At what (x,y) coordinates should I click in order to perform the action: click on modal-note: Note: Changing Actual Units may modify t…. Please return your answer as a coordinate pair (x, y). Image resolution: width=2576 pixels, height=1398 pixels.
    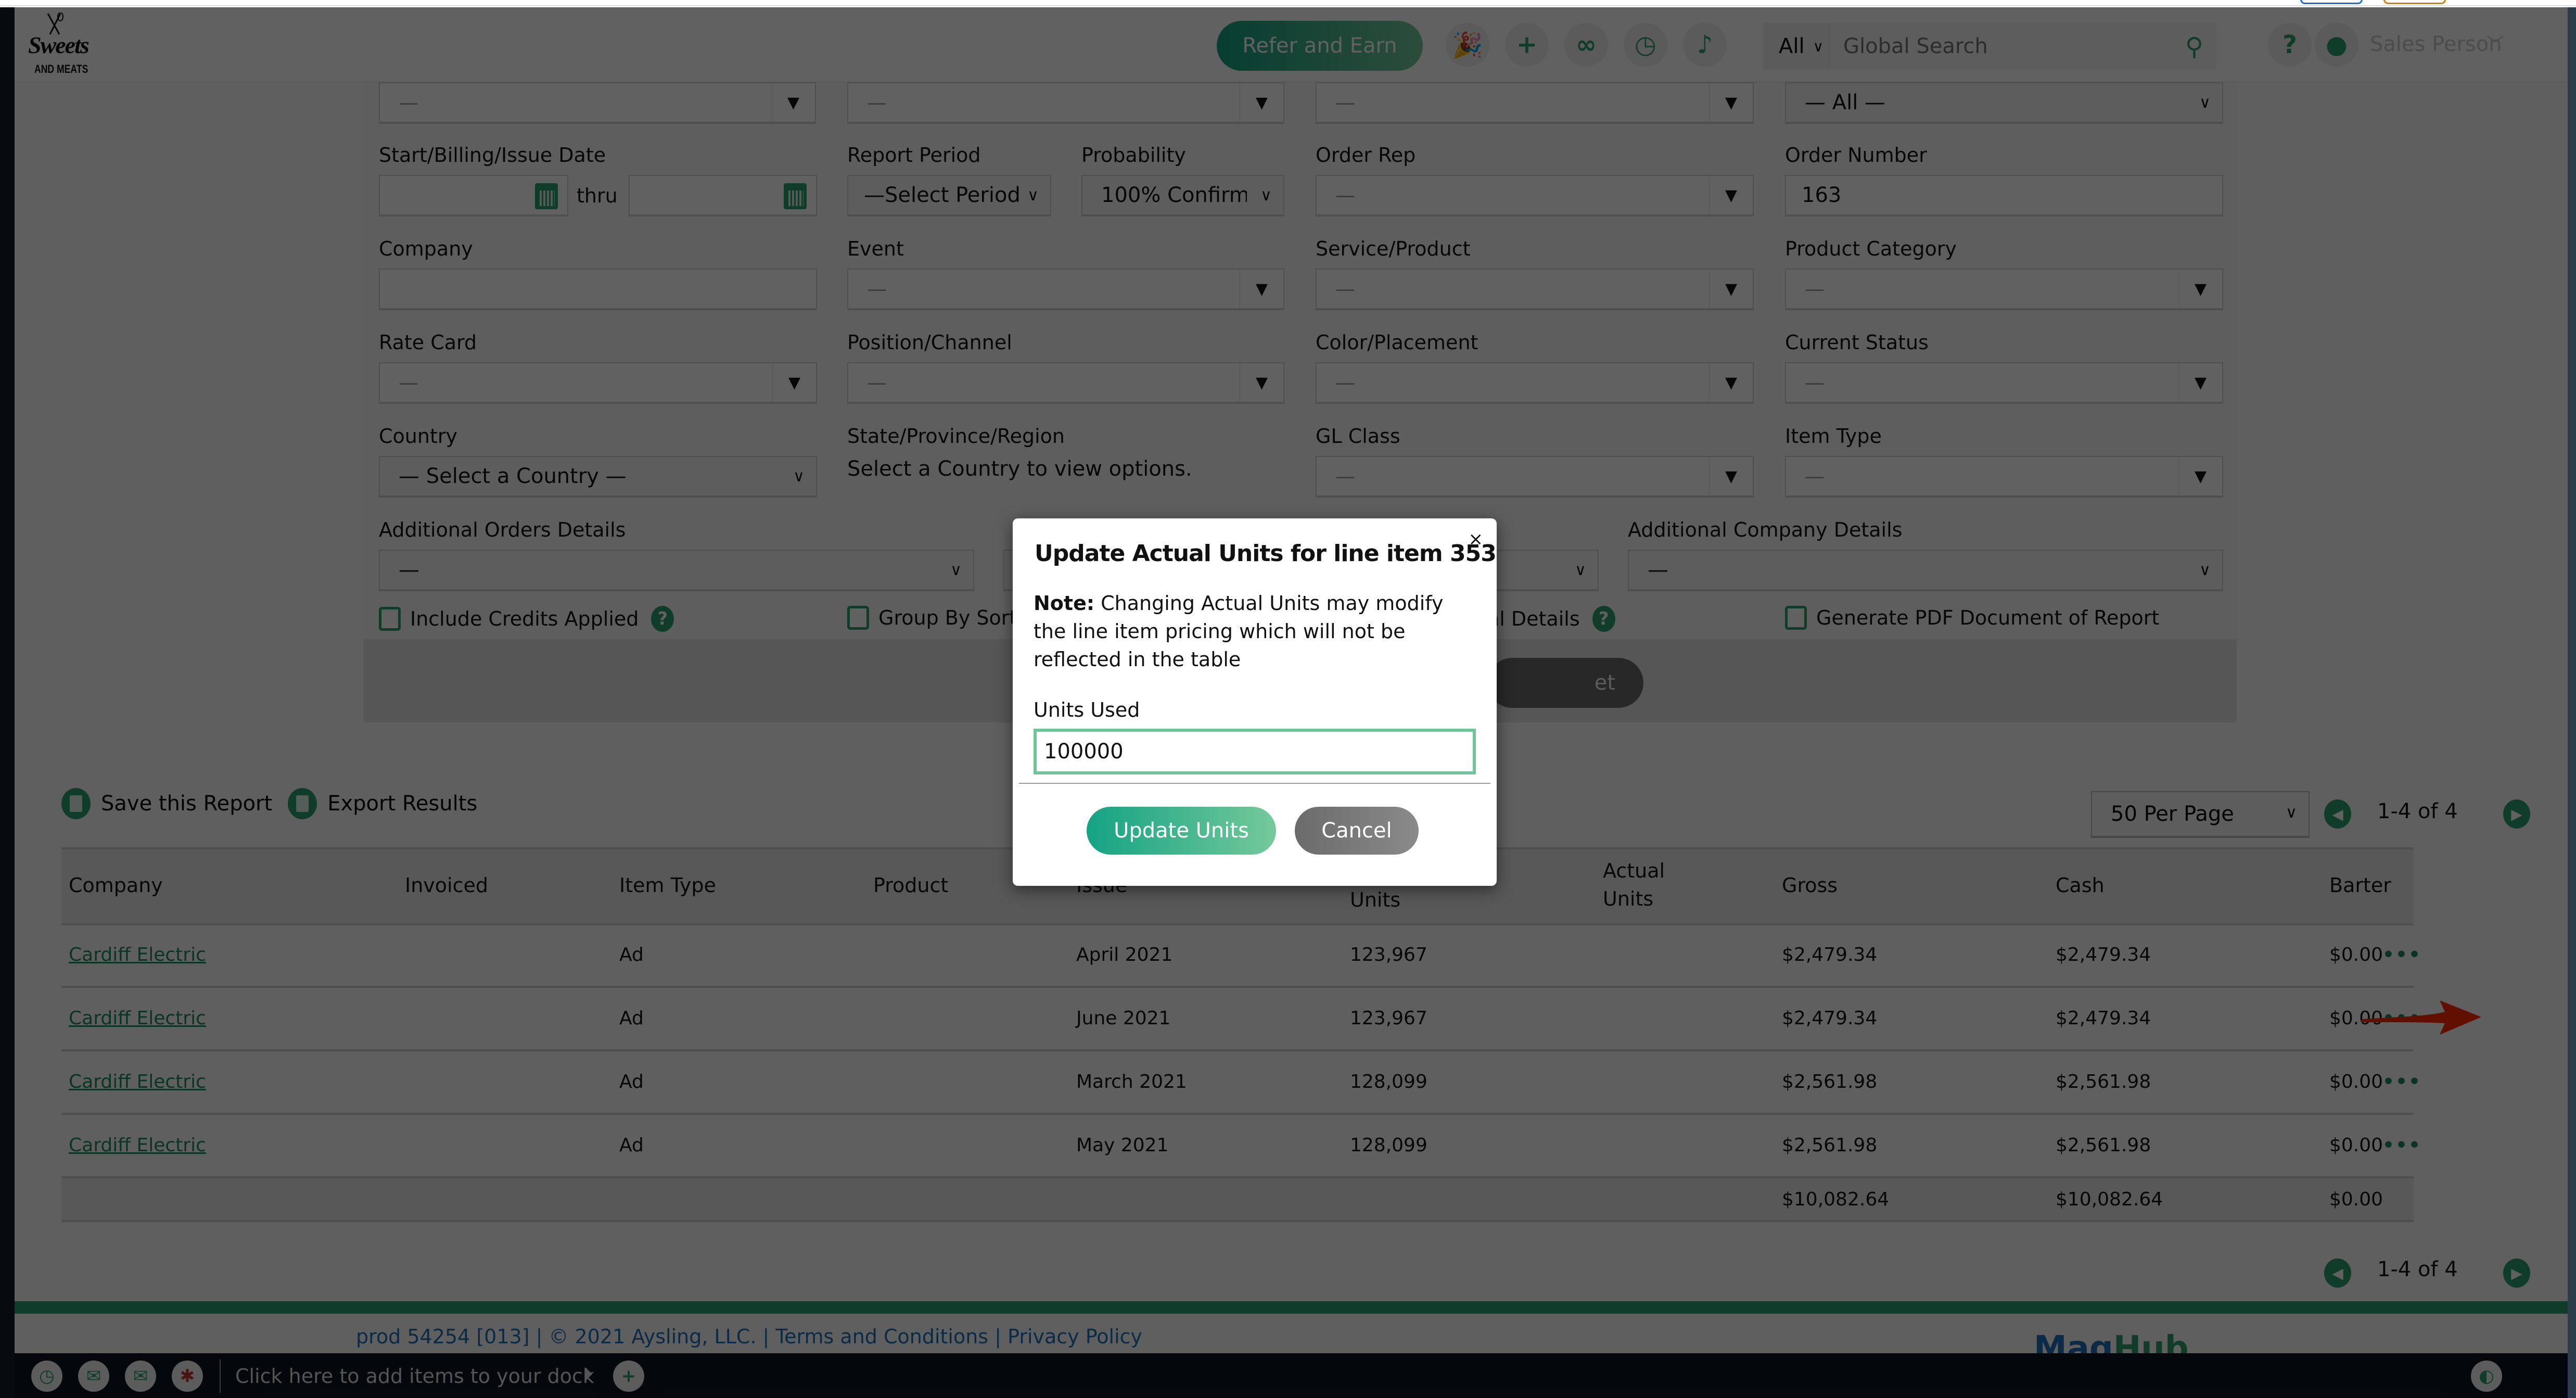
    Looking at the image, I should click on (1255, 631).